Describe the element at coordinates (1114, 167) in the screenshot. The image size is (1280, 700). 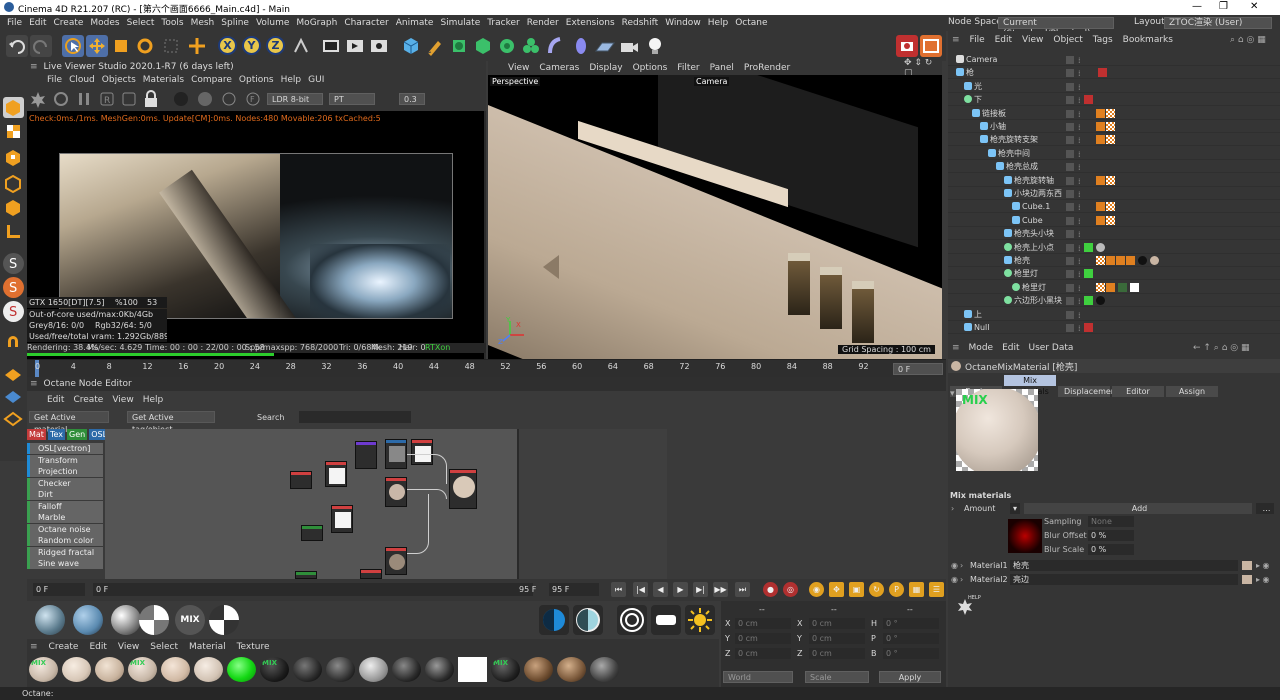
I see `object-row: 枪壳总成 ⁞` at that location.